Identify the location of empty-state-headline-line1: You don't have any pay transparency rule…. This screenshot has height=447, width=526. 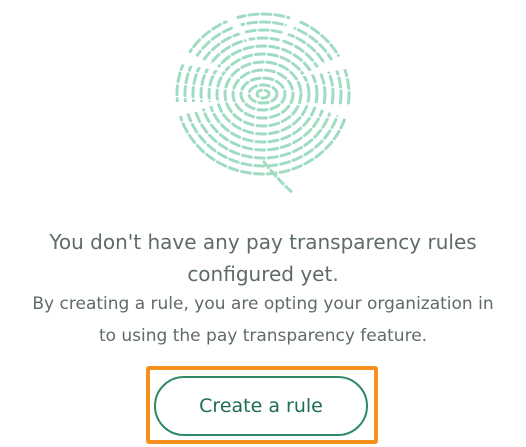
(263, 242).